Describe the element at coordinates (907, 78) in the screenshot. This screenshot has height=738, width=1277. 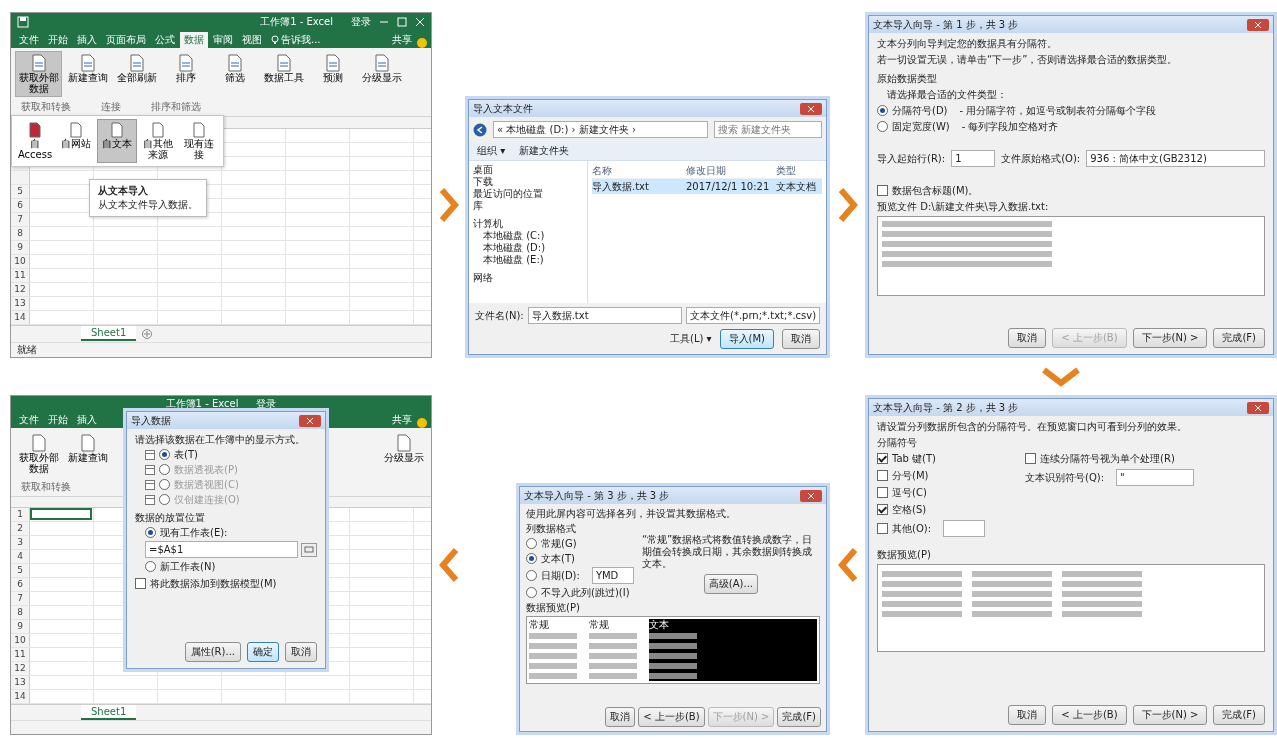
I see `section-label: 原始数据类型` at that location.